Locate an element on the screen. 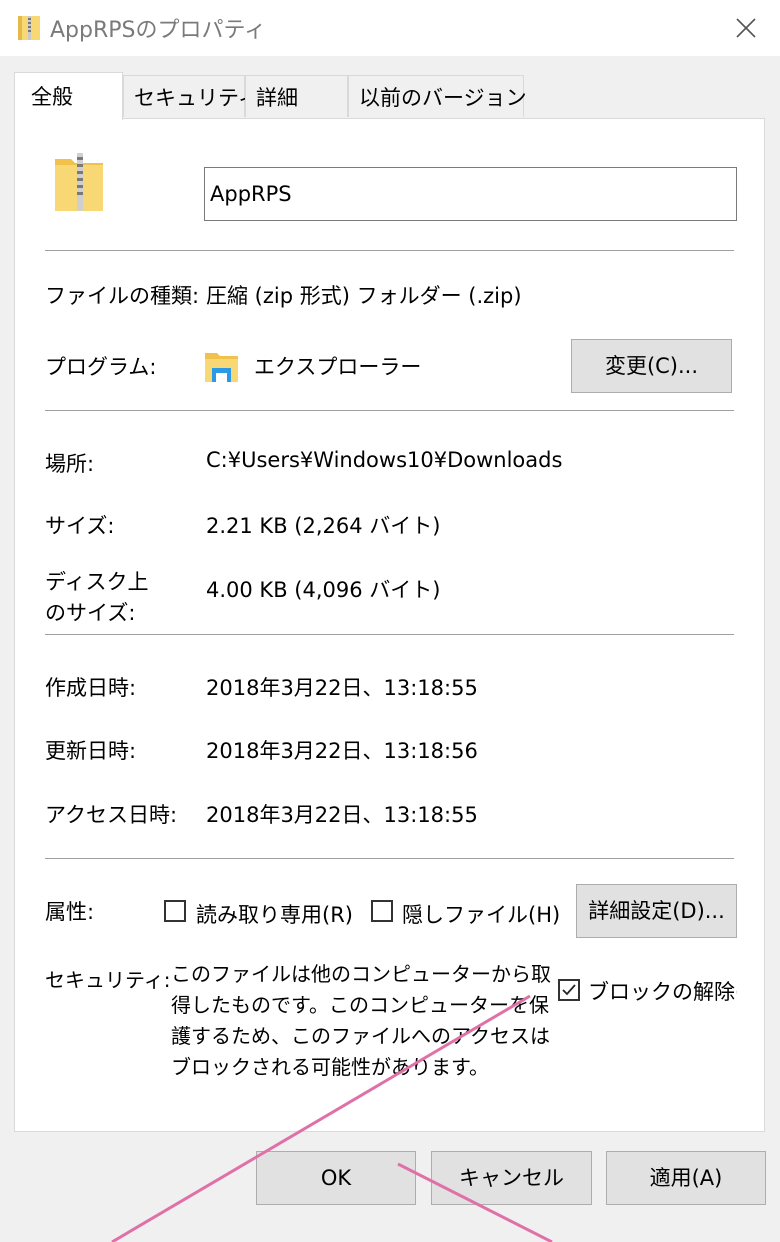  ok-button: OK is located at coordinates (336, 1178).